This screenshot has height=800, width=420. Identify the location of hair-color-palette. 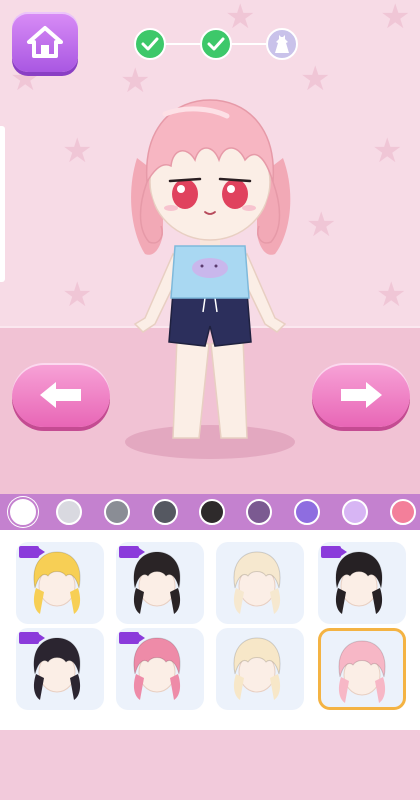
(210, 512).